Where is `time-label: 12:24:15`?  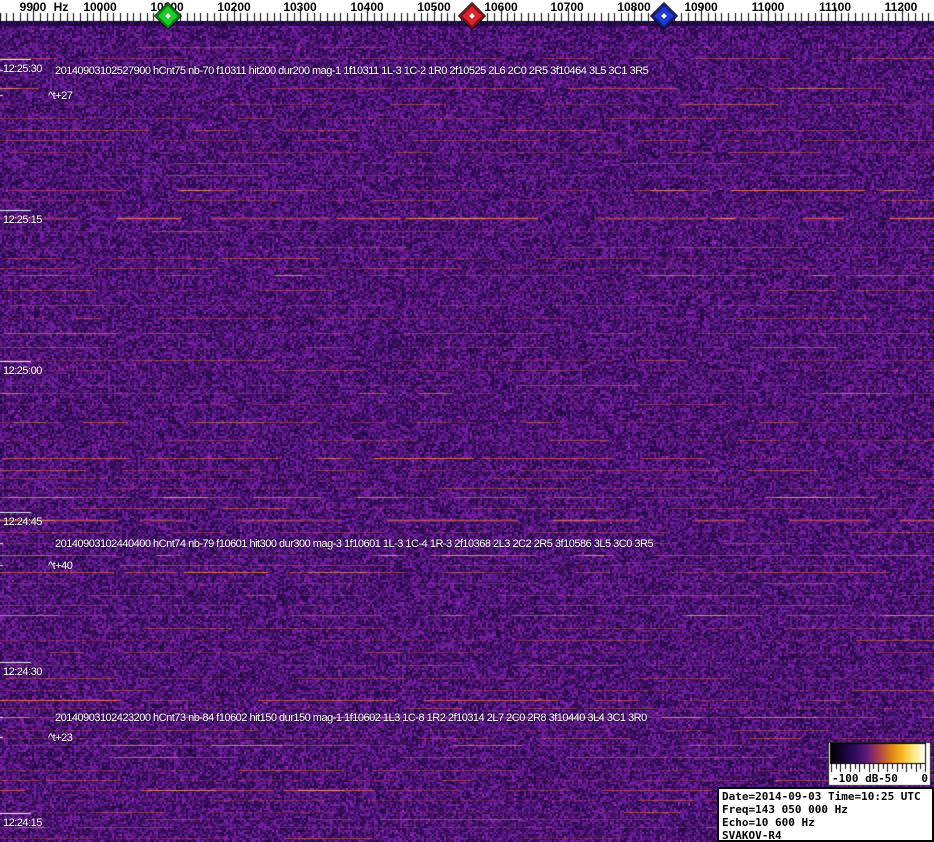
time-label: 12:24:15 is located at coordinates (22, 823).